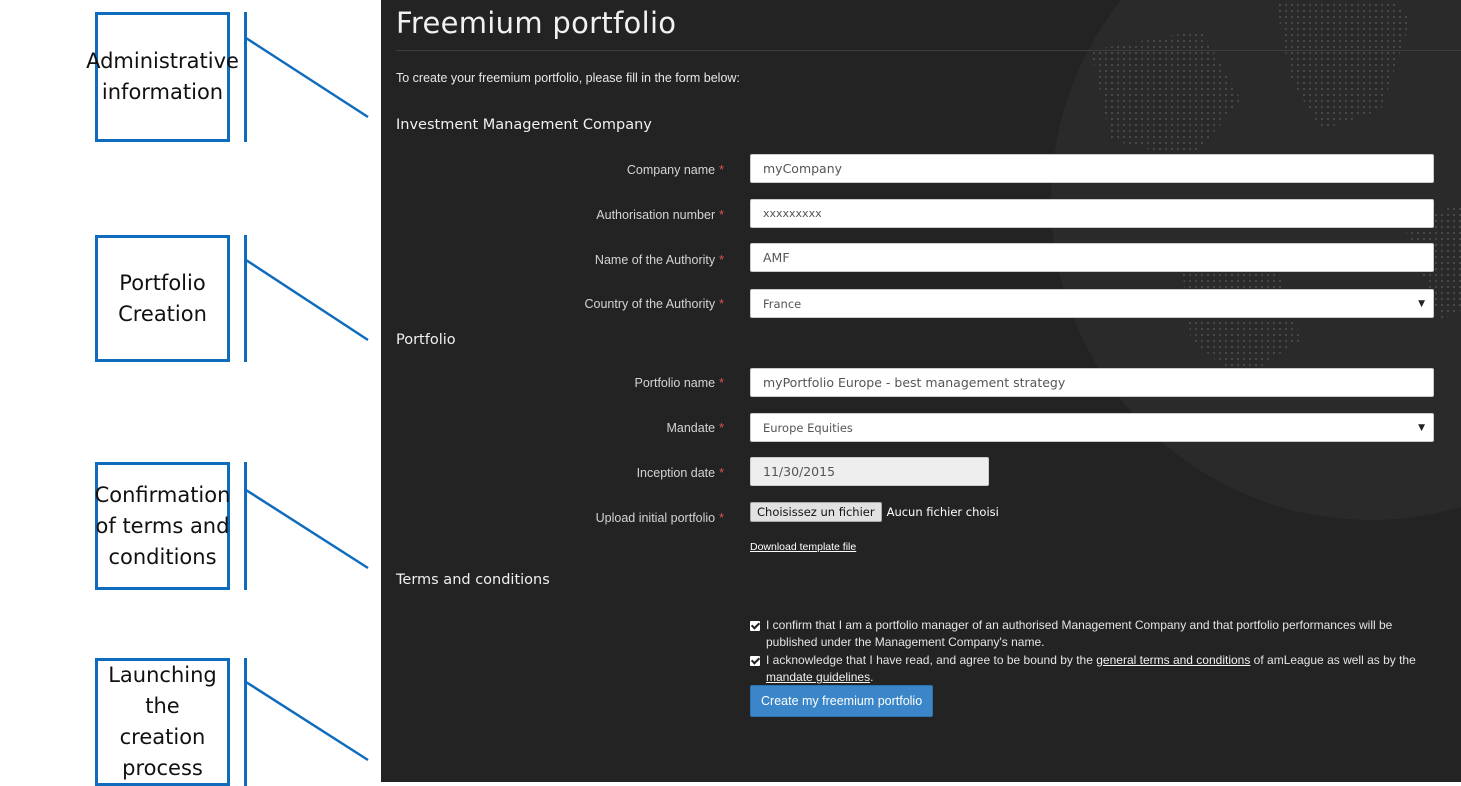  Describe the element at coordinates (1092, 257) in the screenshot. I see `authority-name-input: AMF` at that location.